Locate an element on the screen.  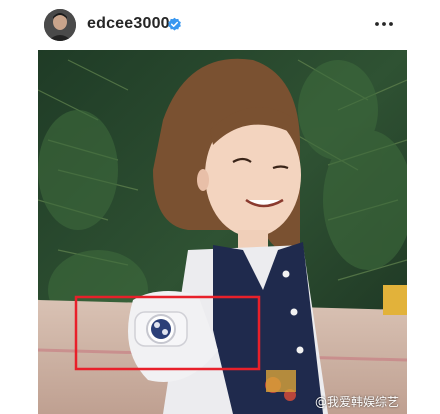
verified-badge-icon is located at coordinates (174, 24).